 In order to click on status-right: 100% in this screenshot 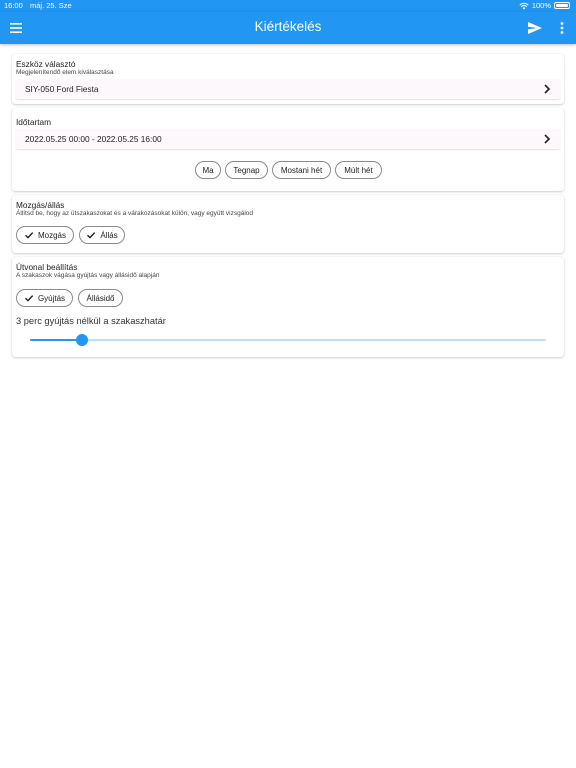, I will do `click(544, 5)`.